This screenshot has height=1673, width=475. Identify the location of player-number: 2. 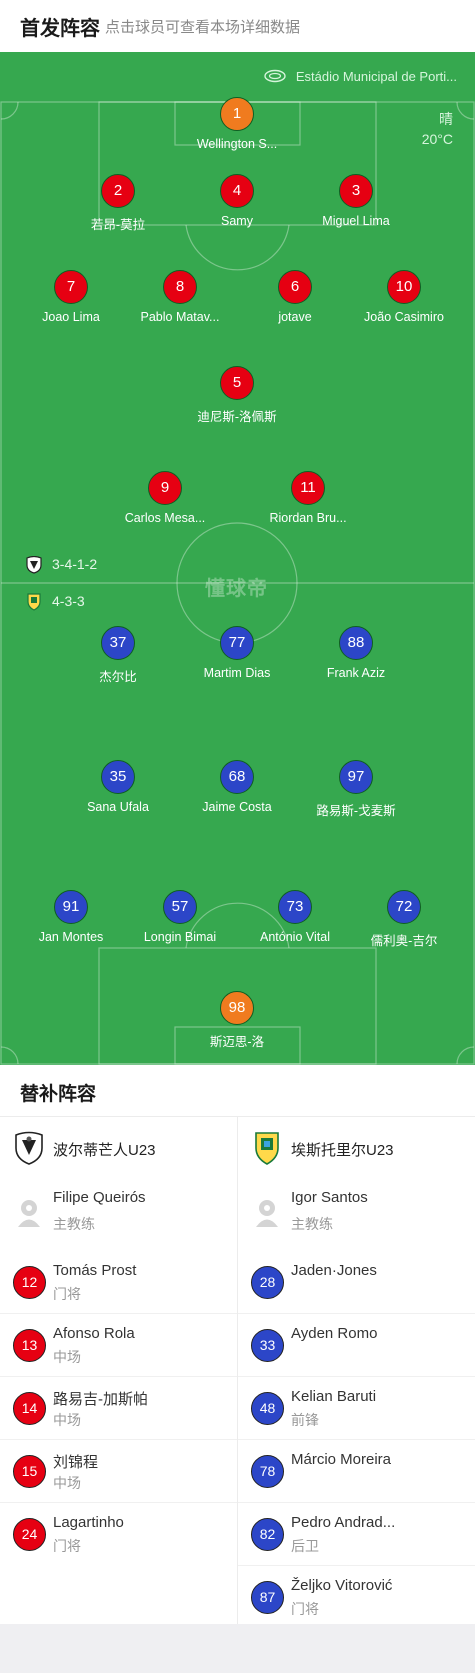
(118, 191).